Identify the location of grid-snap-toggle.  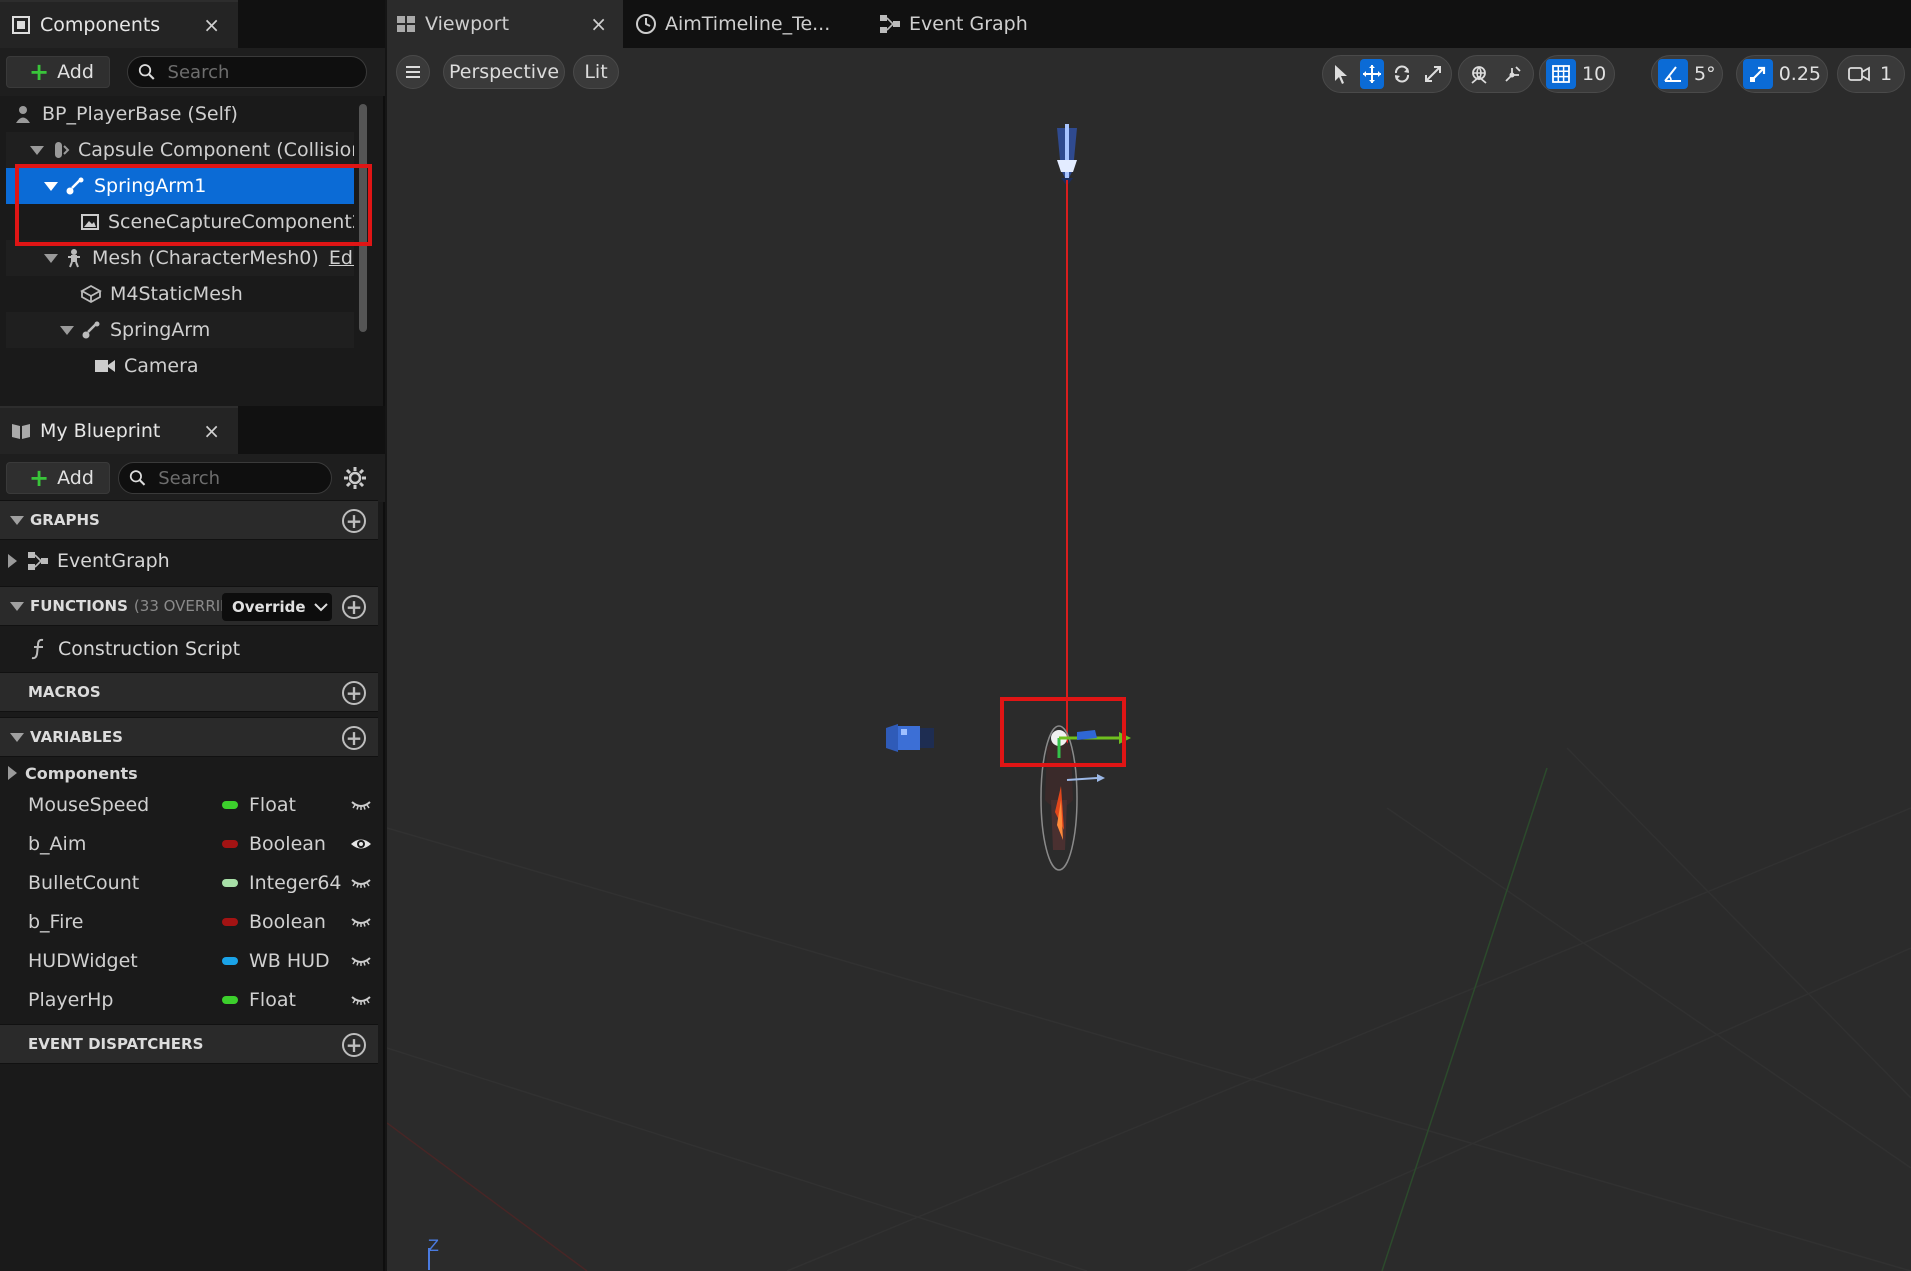
(1561, 74).